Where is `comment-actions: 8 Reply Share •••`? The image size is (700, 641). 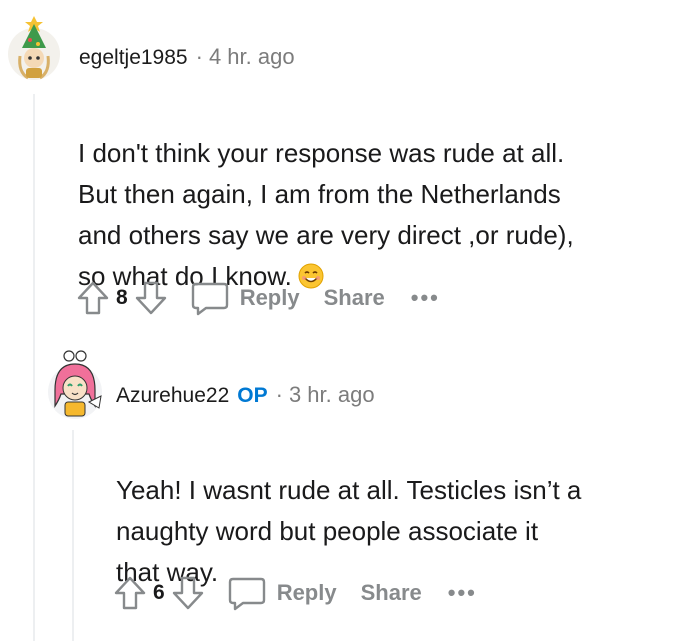
comment-actions: 8 Reply Share ••• is located at coordinates (258, 298).